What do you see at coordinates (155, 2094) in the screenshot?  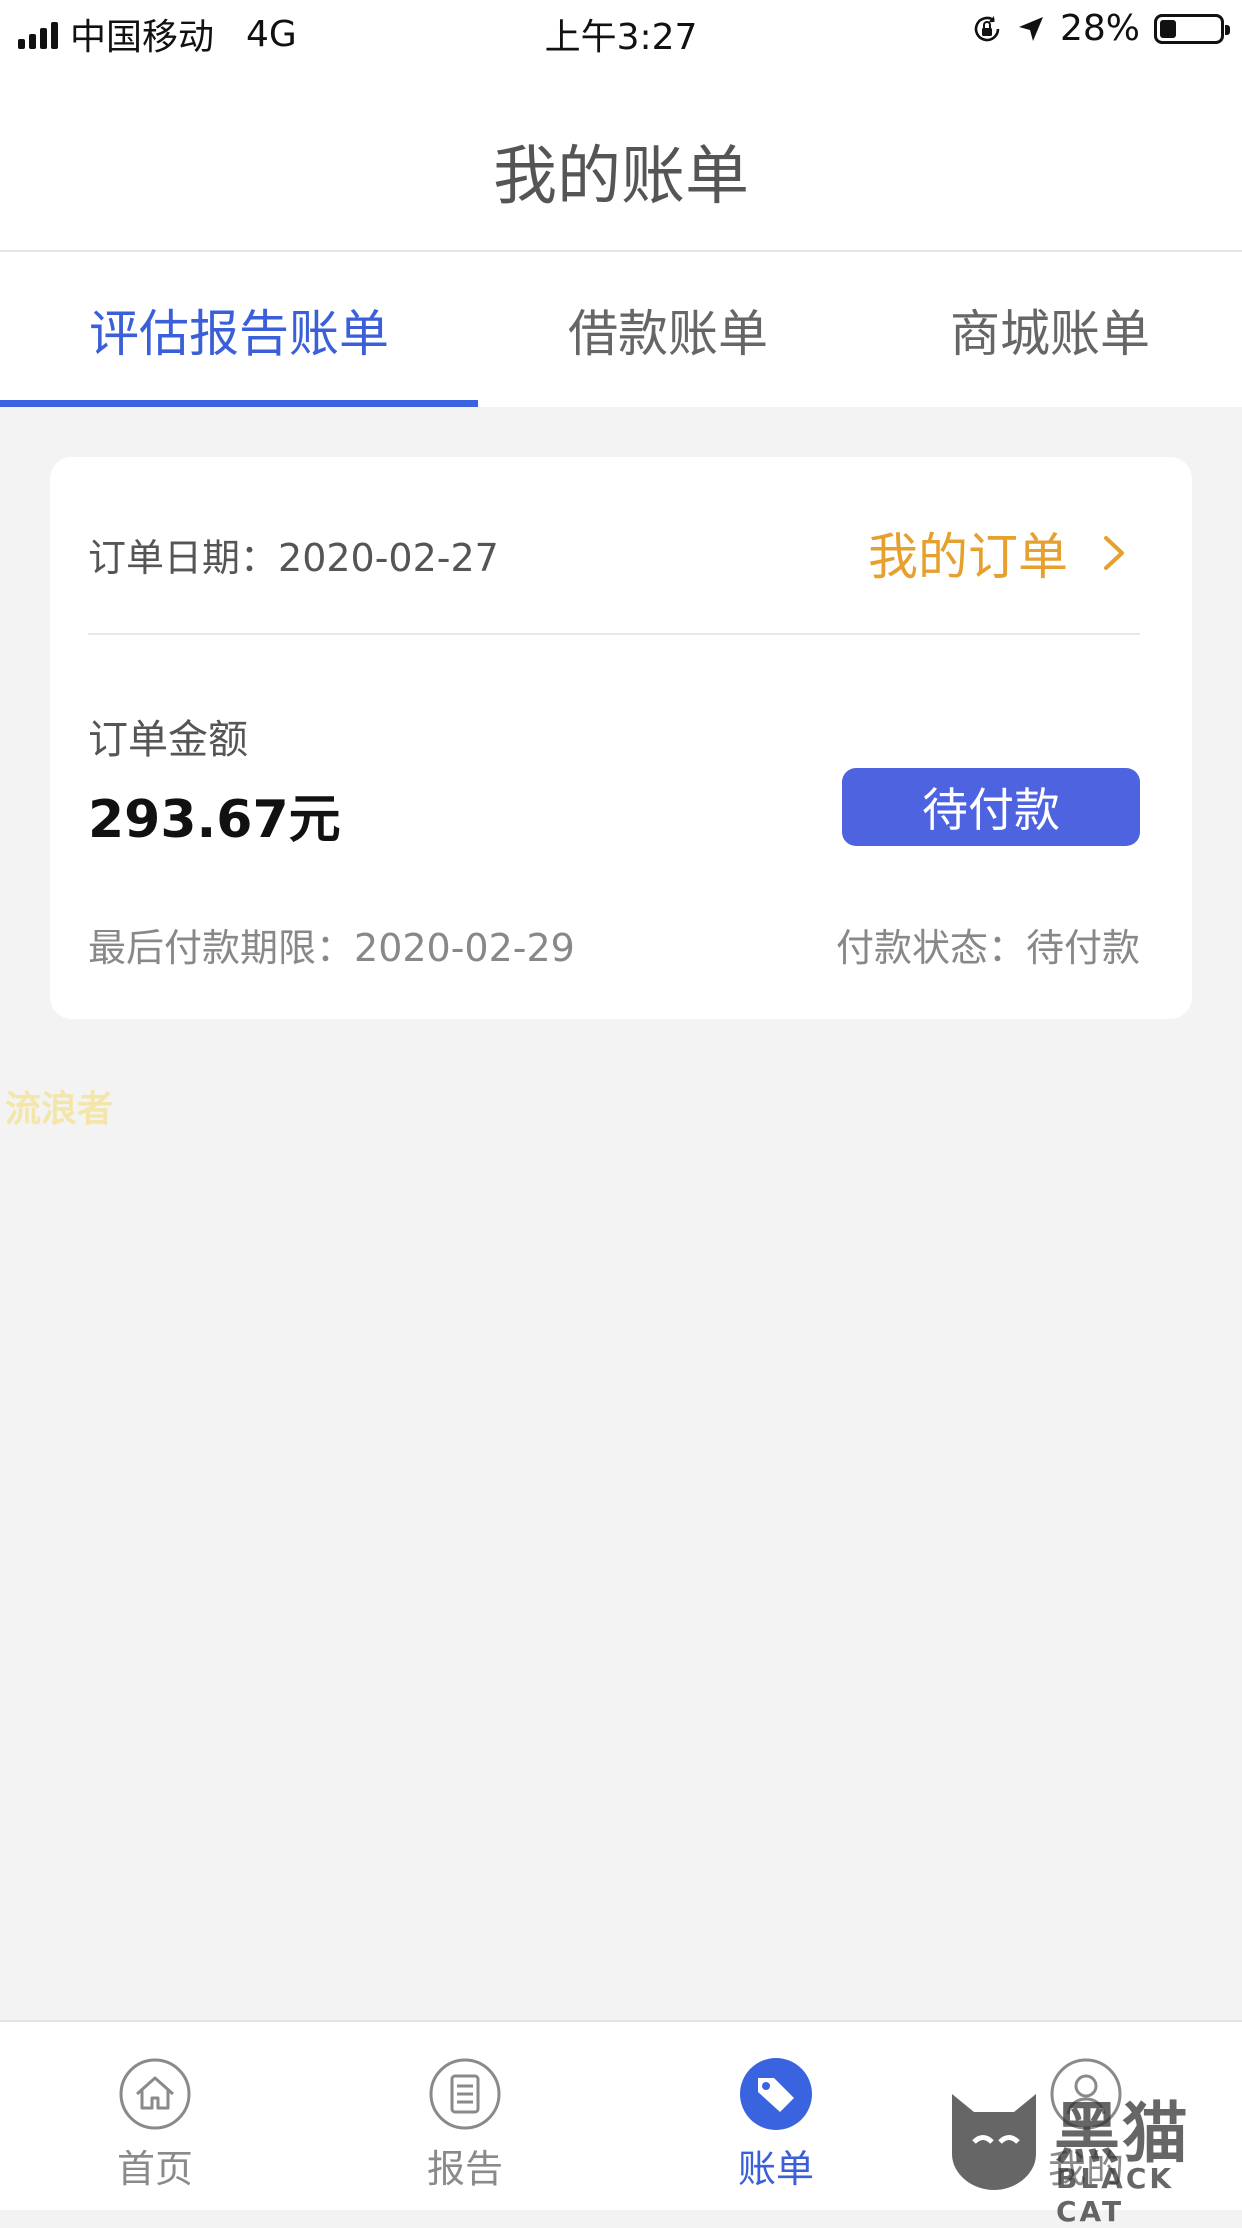 I see `home-icon` at bounding box center [155, 2094].